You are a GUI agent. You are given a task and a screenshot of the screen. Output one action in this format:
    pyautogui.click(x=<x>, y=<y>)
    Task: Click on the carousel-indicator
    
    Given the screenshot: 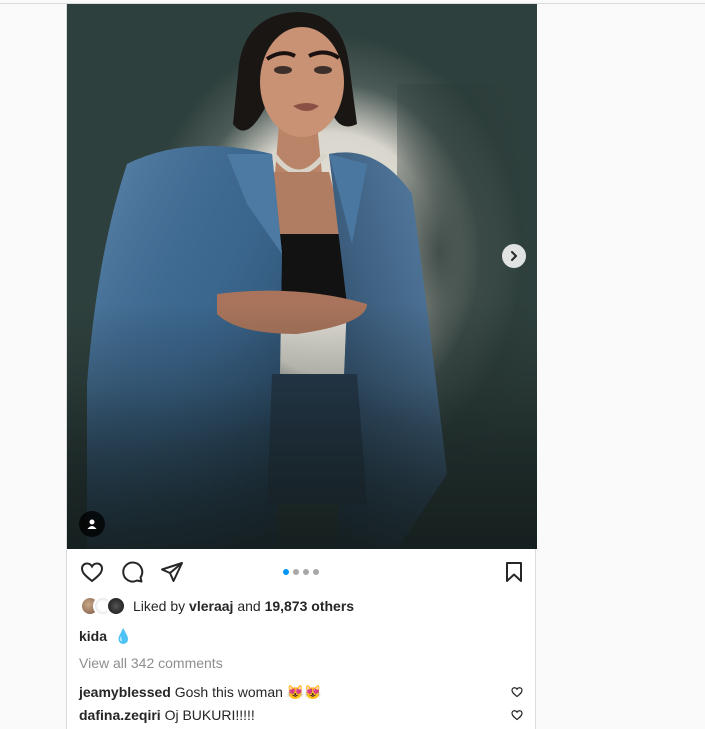 What is the action you would take?
    pyautogui.click(x=301, y=572)
    